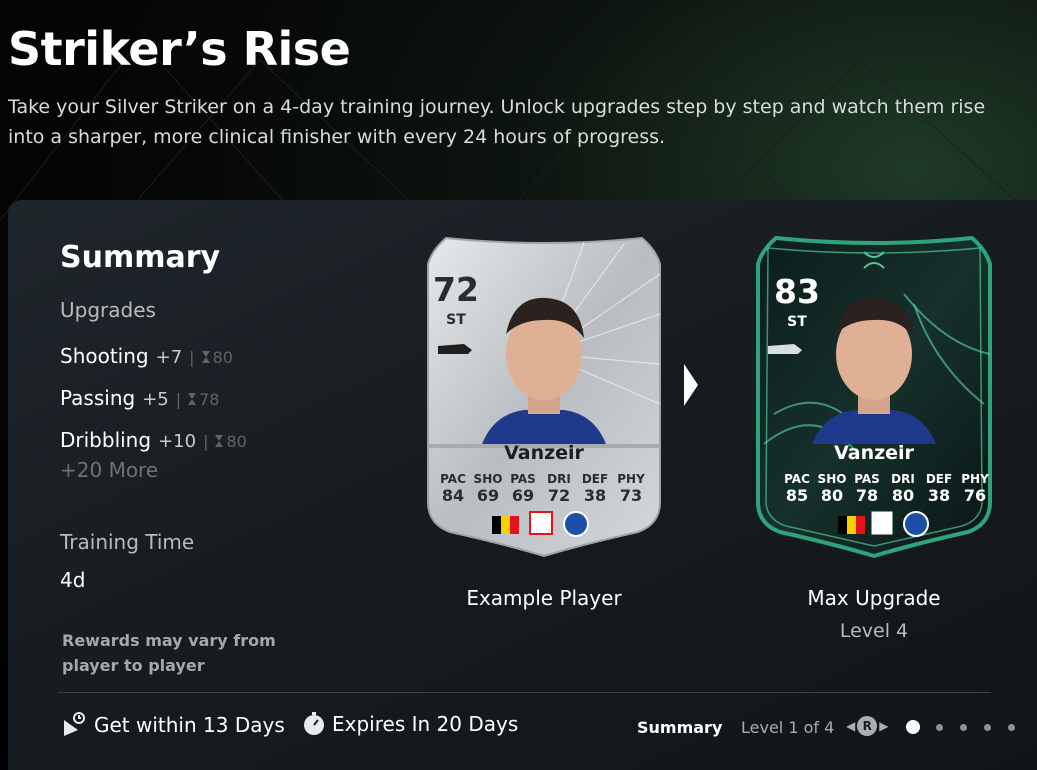 This screenshot has height=770, width=1037. What do you see at coordinates (691, 385) in the screenshot?
I see `chevron-right-icon` at bounding box center [691, 385].